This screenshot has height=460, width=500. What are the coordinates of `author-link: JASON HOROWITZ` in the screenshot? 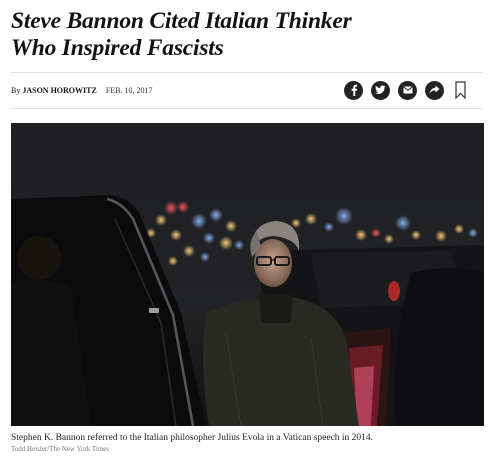 It's located at (59, 90).